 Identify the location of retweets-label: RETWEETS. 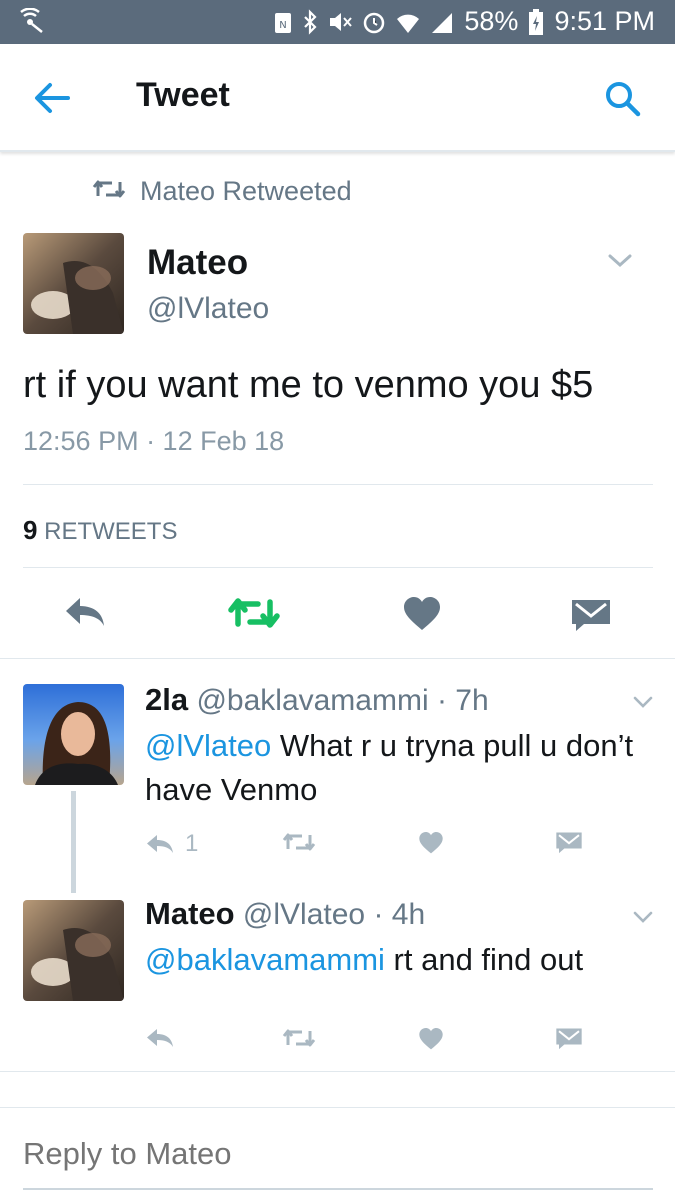
(111, 531).